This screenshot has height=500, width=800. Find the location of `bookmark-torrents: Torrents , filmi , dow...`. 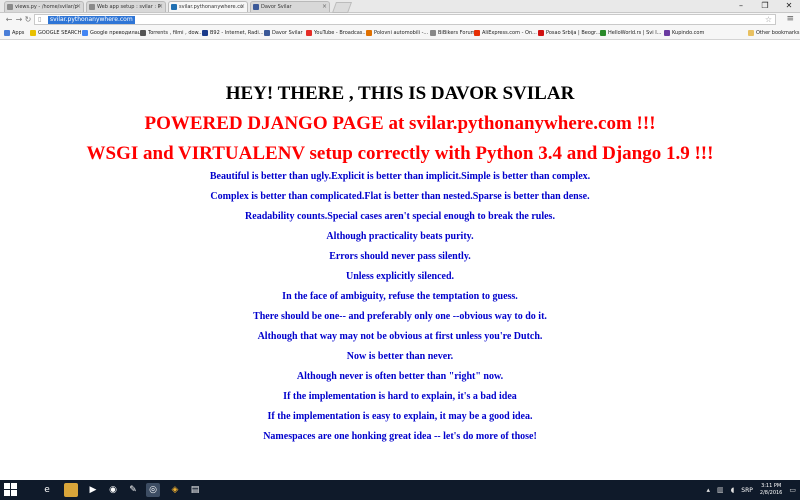

bookmark-torrents: Torrents , filmi , dow... is located at coordinates (171, 33).